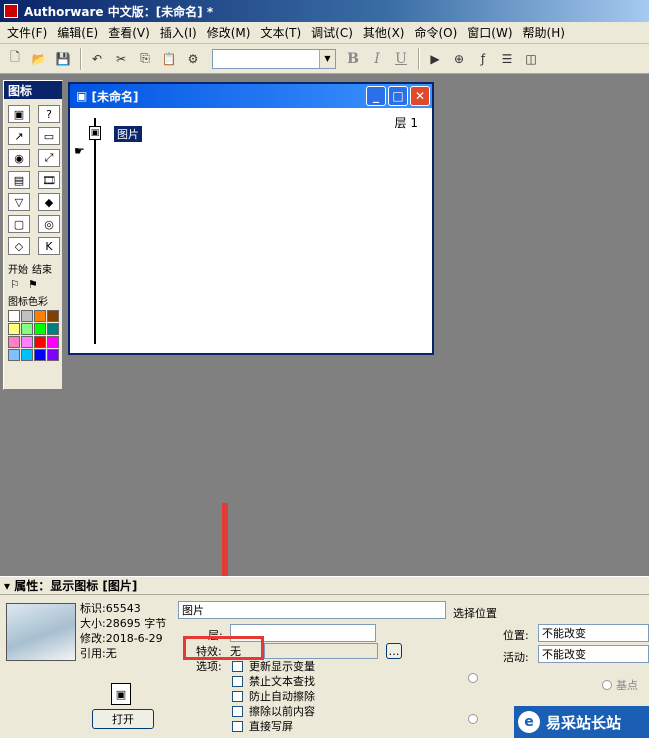 Image resolution: width=649 pixels, height=738 pixels. I want to click on knowledge-object-icon: K, so click(49, 246).